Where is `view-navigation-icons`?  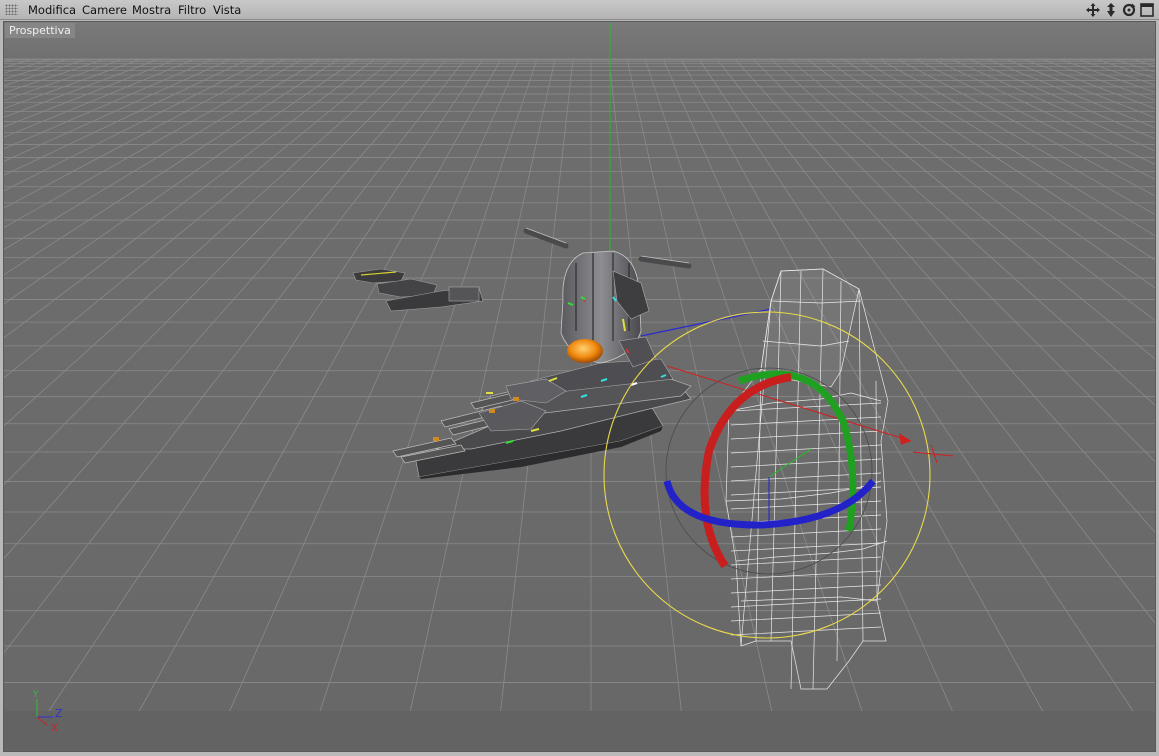 view-navigation-icons is located at coordinates (1120, 10).